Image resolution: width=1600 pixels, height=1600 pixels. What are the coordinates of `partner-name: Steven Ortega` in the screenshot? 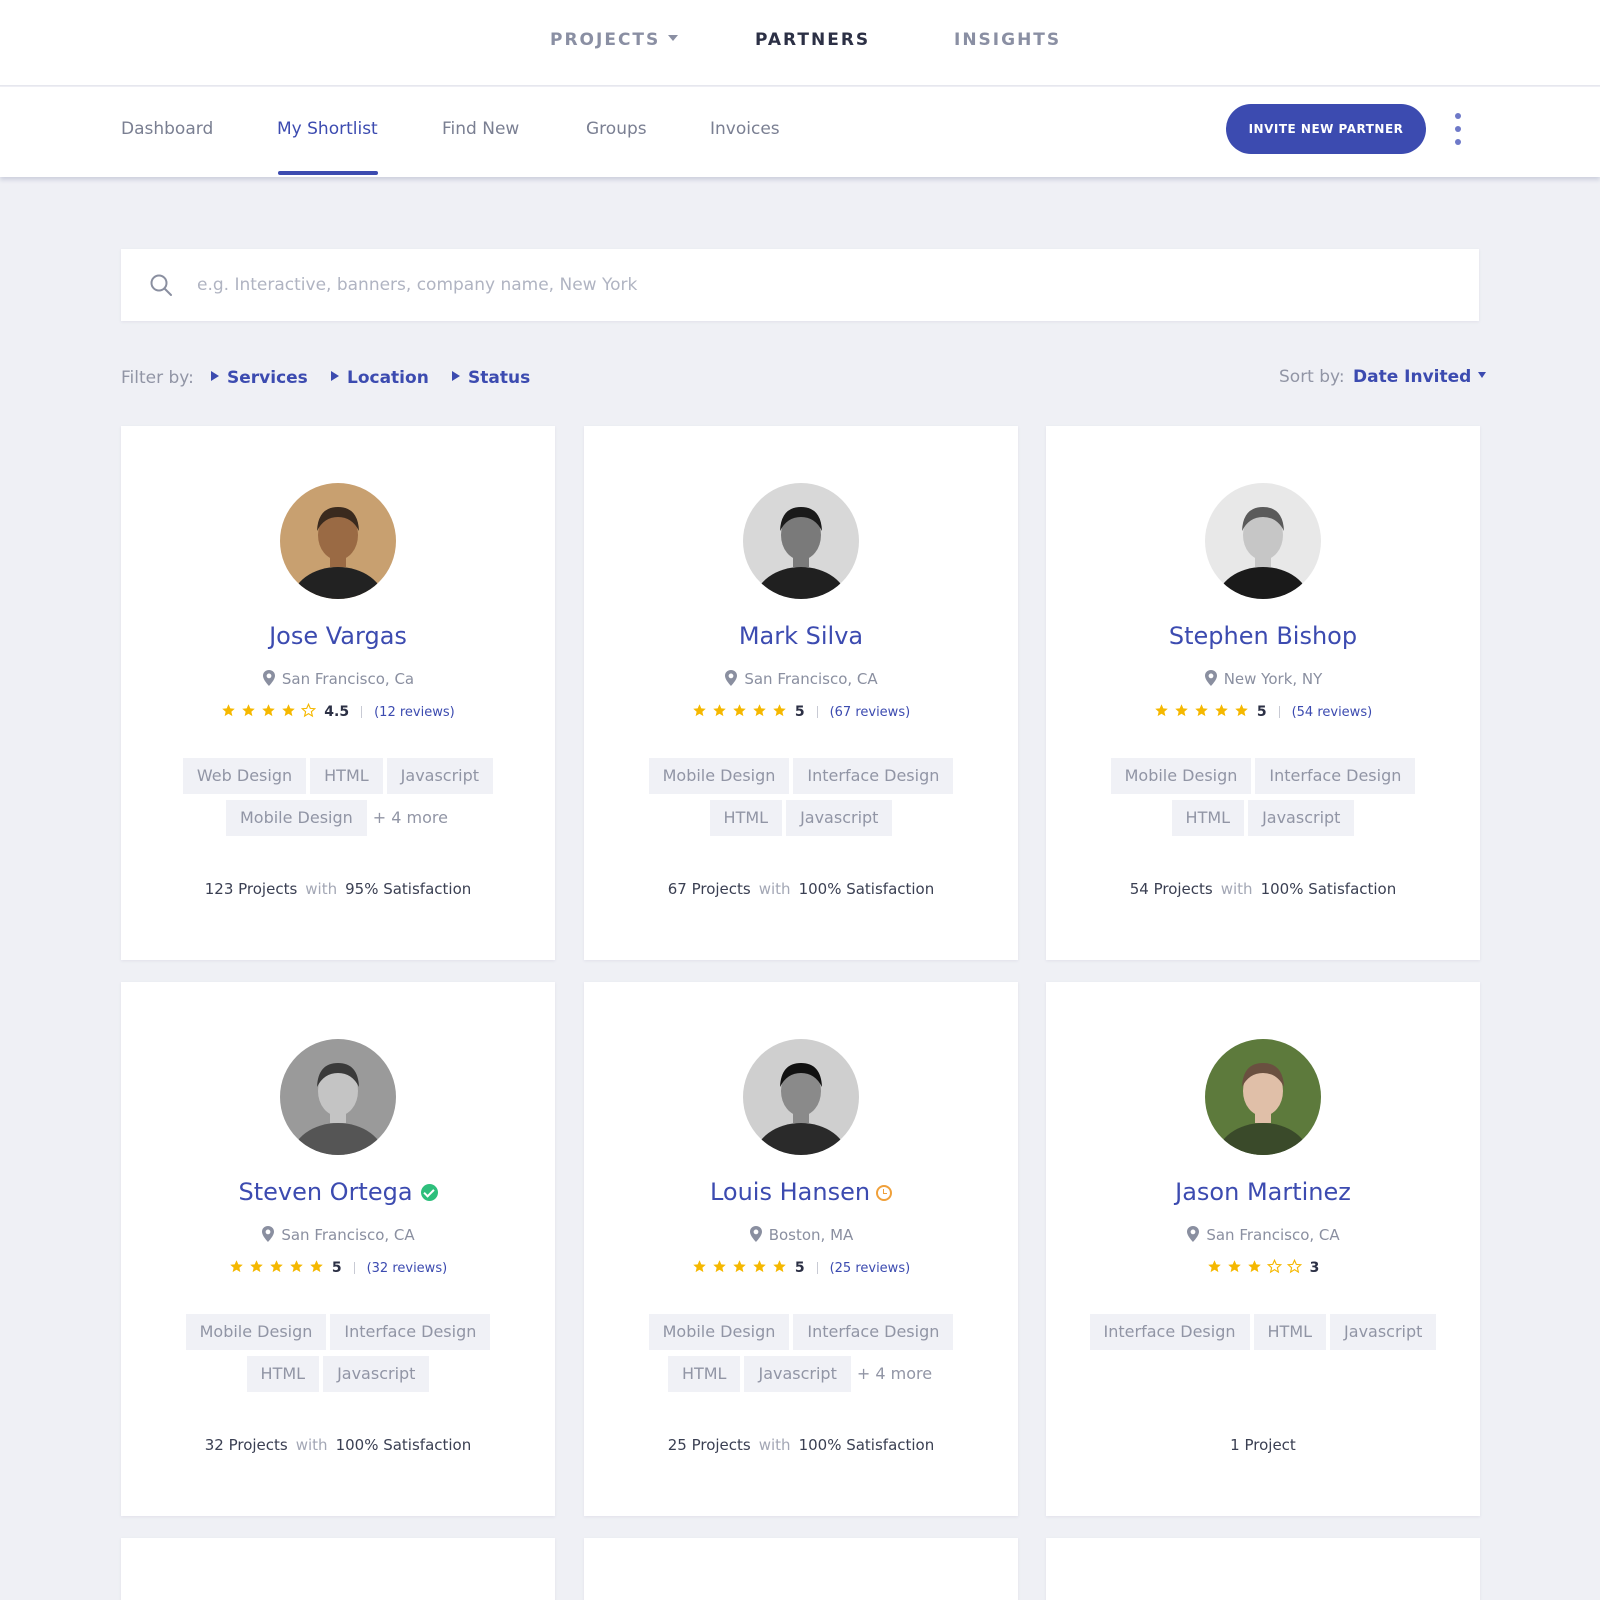 It's located at (325, 1192).